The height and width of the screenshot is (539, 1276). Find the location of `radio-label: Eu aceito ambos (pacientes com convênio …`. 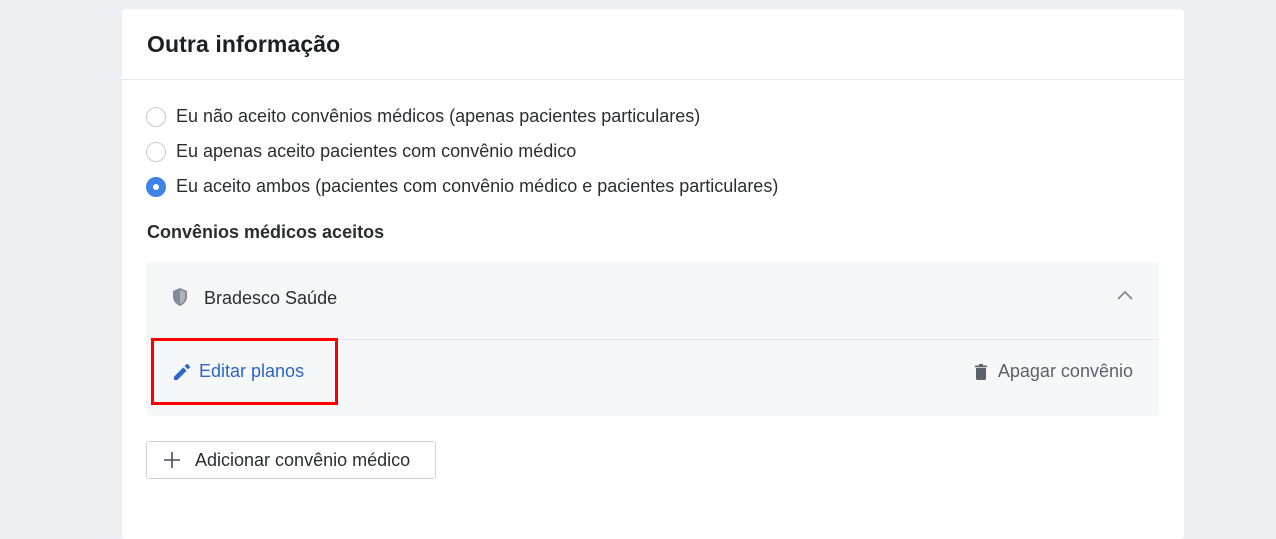

radio-label: Eu aceito ambos (pacientes com convênio … is located at coordinates (477, 186).